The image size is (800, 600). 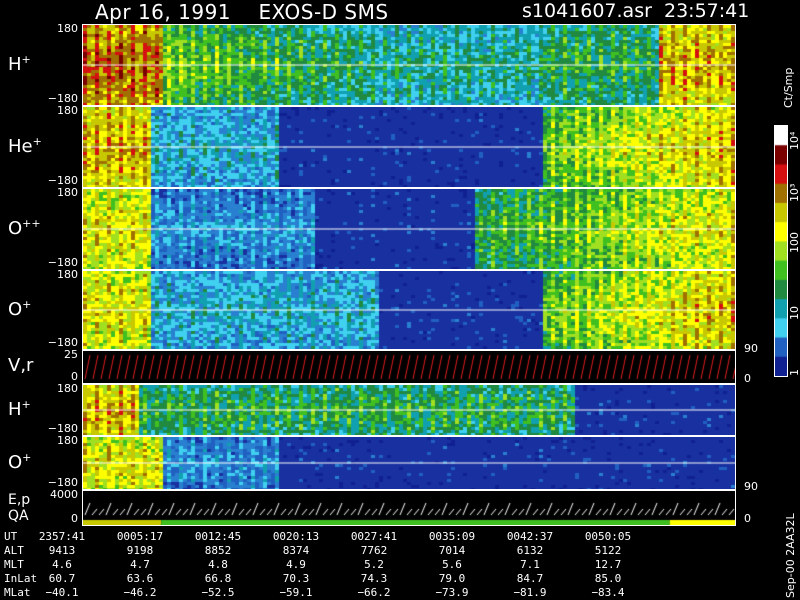 I want to click on colorbar-tick-2: 100, so click(x=794, y=242).